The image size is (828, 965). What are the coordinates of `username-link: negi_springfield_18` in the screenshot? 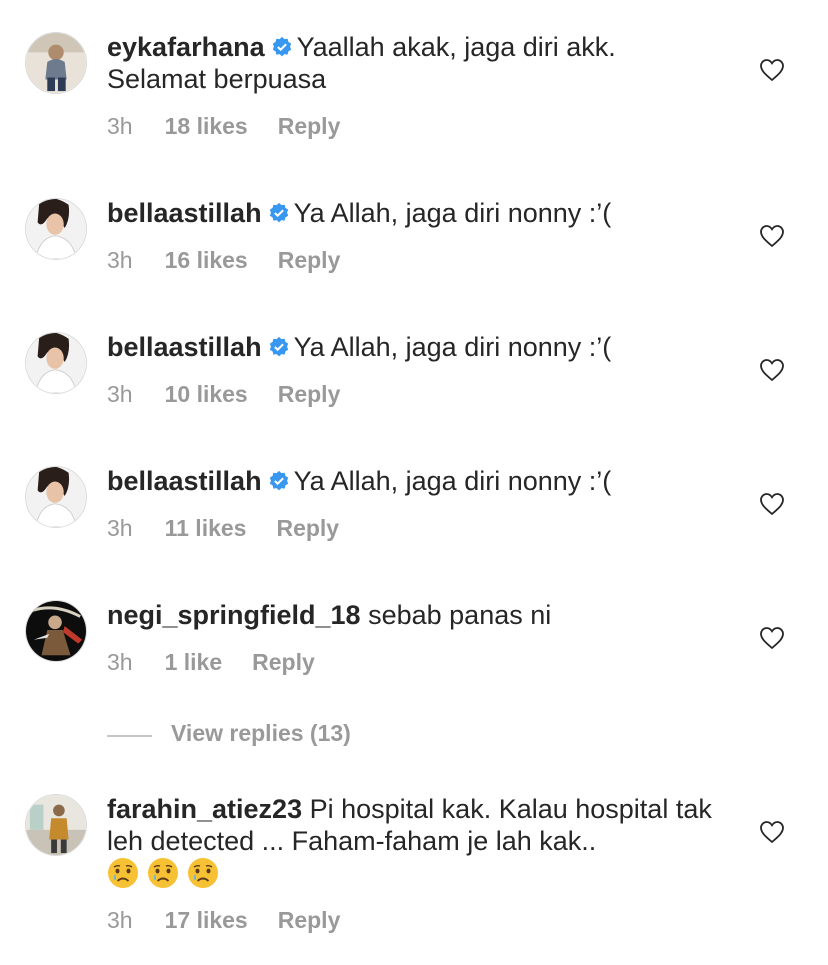 It's located at (234, 615).